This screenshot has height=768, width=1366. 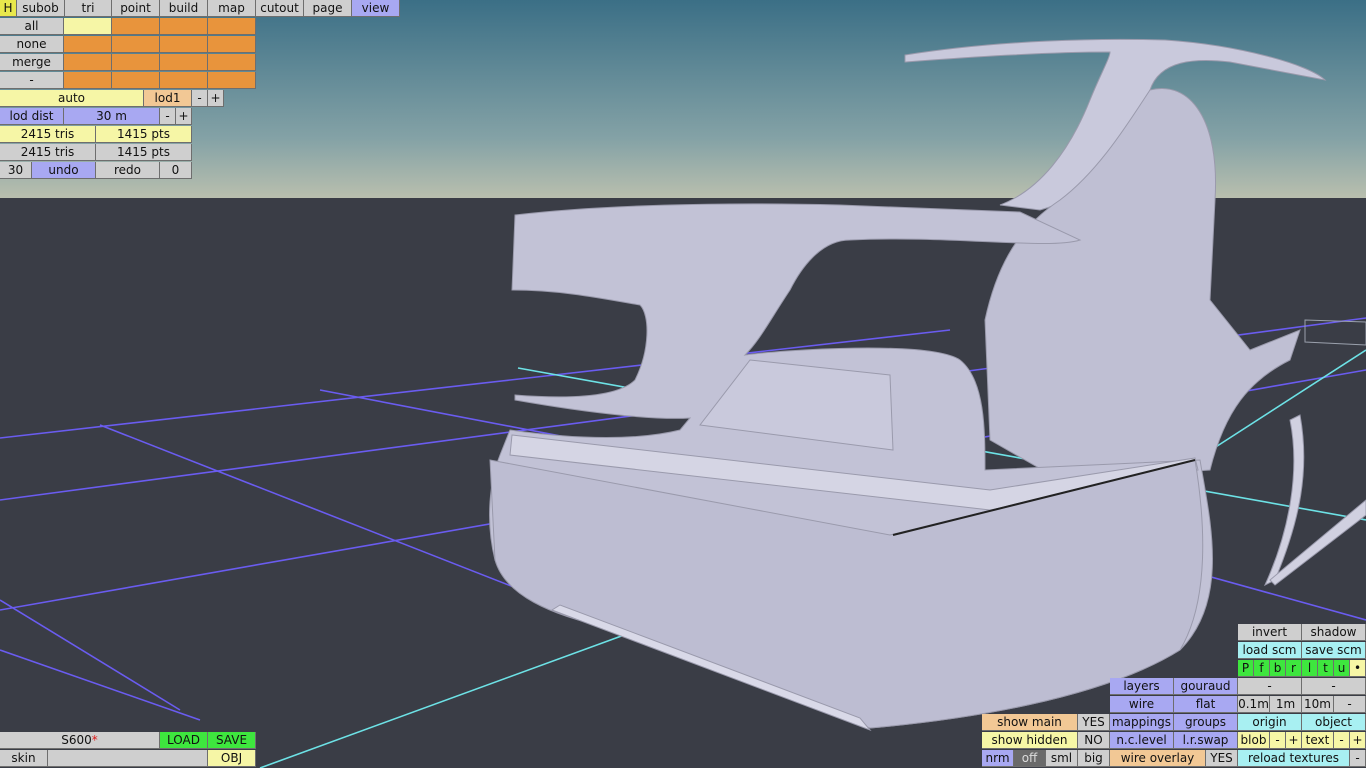 What do you see at coordinates (232, 8) in the screenshot?
I see `tab-map: map` at bounding box center [232, 8].